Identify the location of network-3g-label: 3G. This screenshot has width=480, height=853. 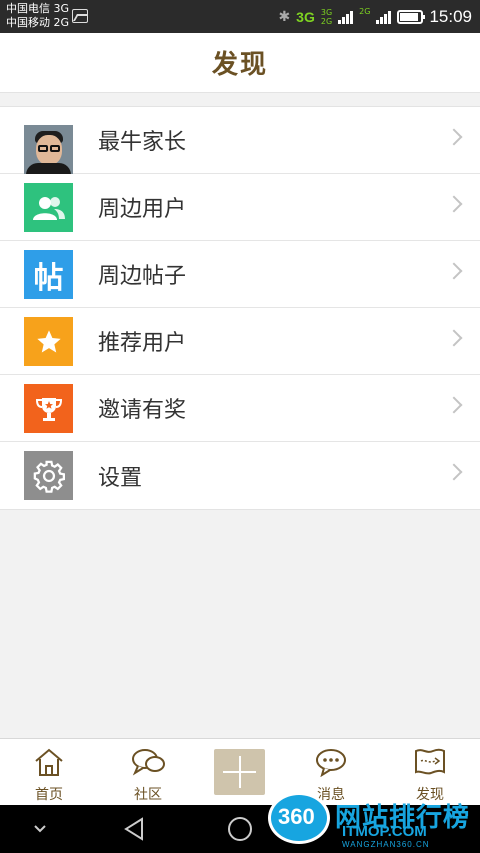
(305, 16).